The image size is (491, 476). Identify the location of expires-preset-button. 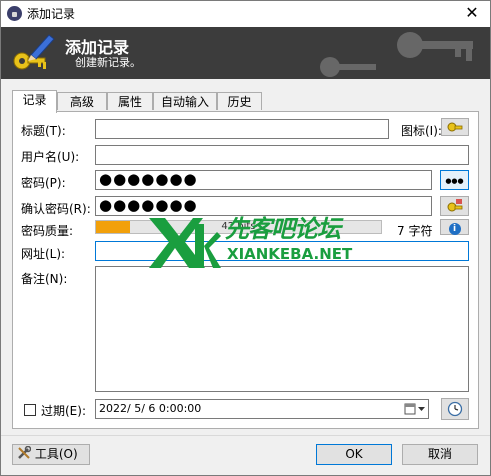
(455, 409).